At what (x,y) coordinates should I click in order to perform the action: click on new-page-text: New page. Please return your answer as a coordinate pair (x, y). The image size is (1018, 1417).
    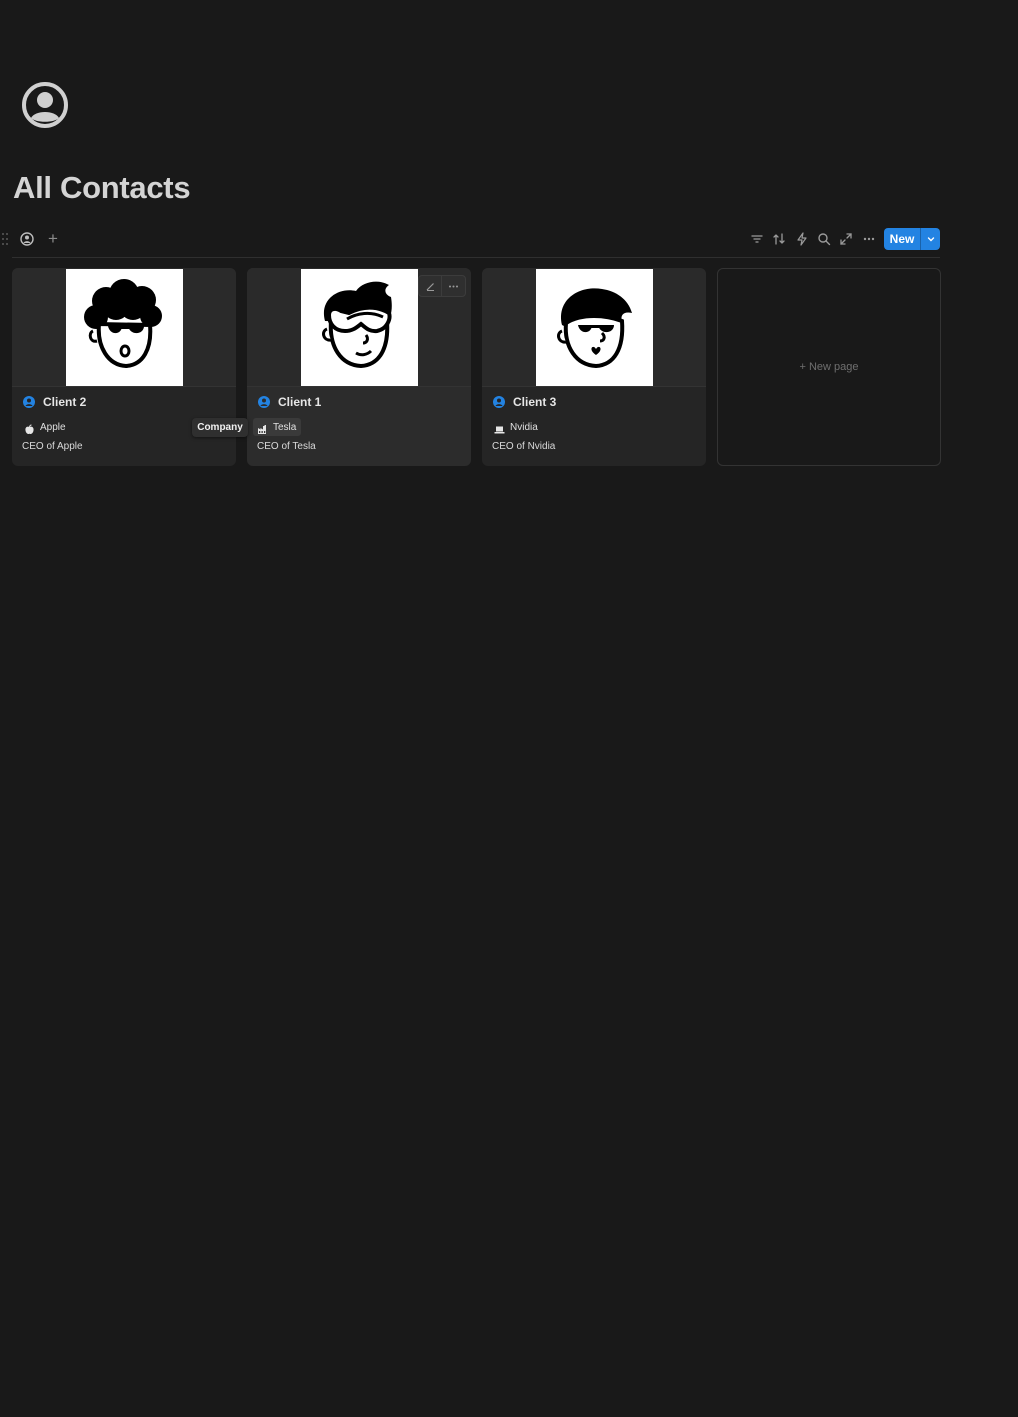
    Looking at the image, I should click on (833, 367).